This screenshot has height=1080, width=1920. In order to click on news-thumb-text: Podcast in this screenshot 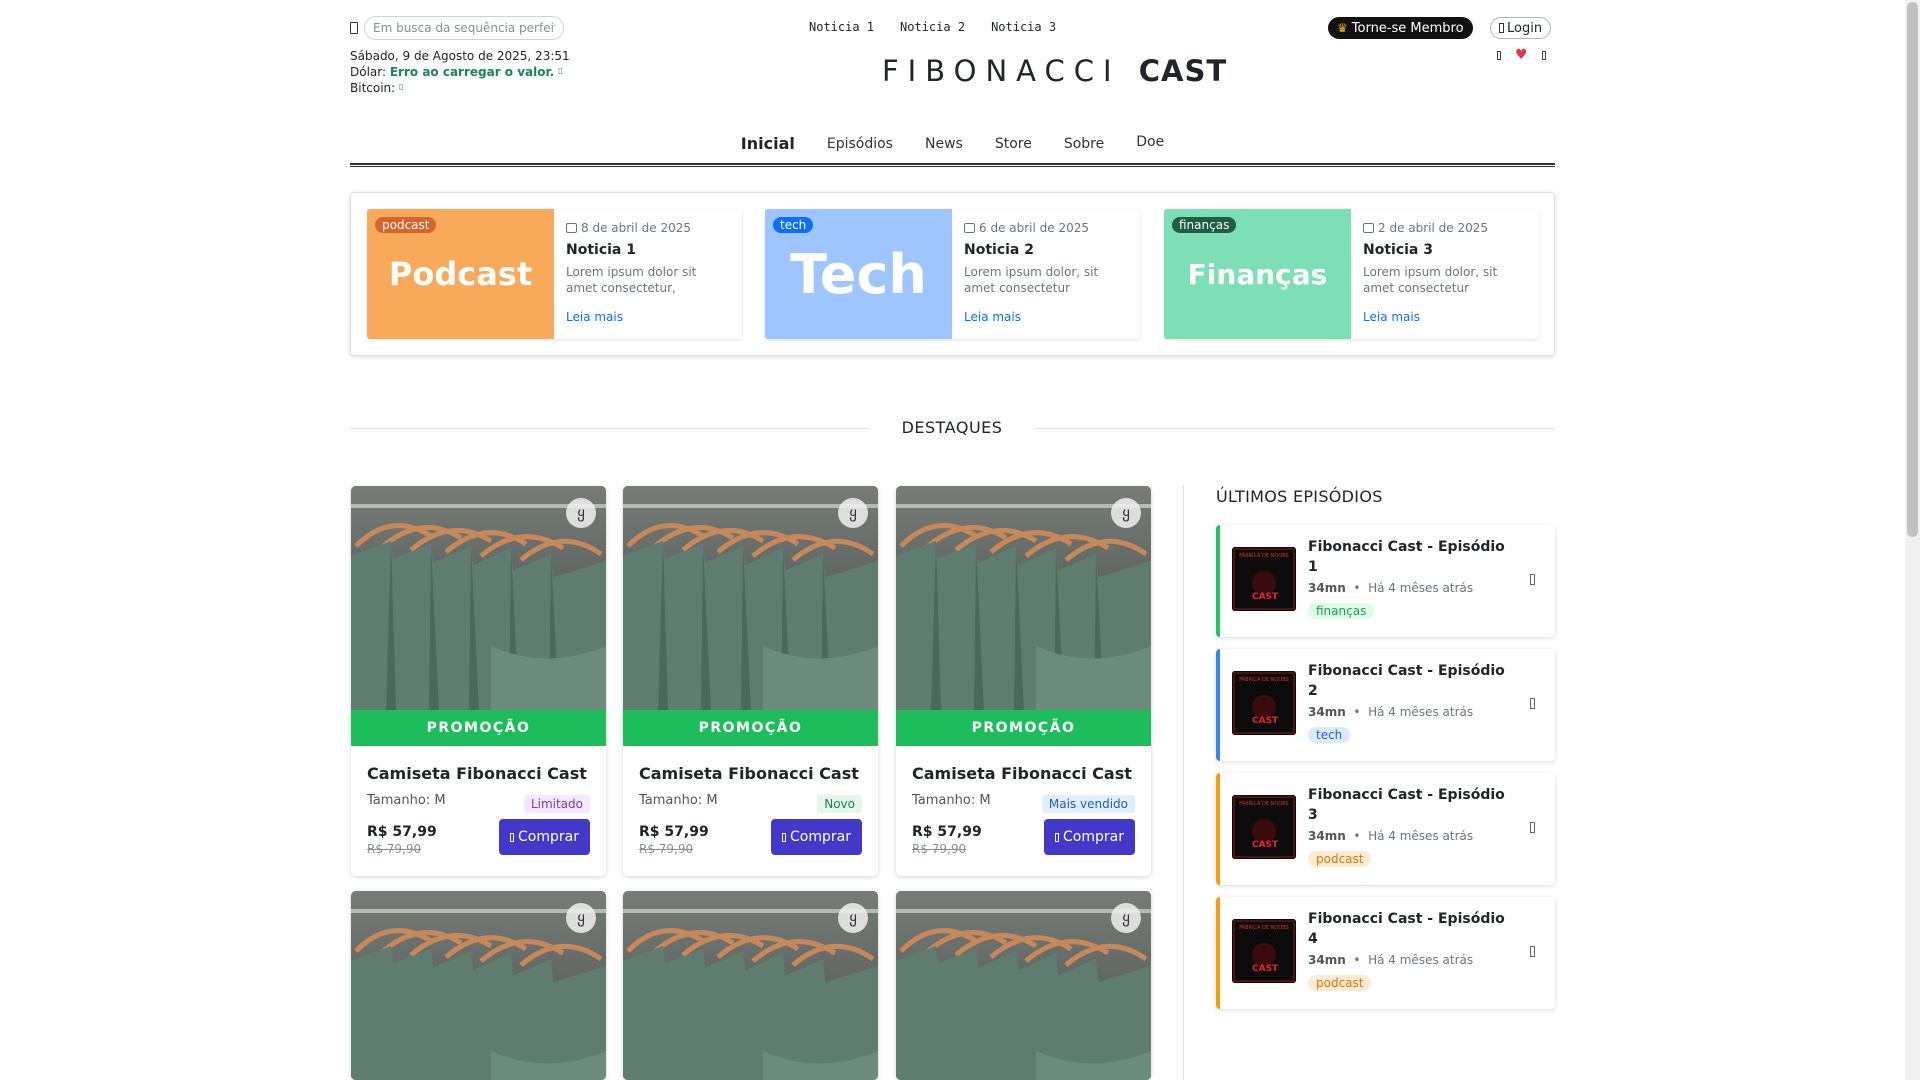, I will do `click(460, 274)`.